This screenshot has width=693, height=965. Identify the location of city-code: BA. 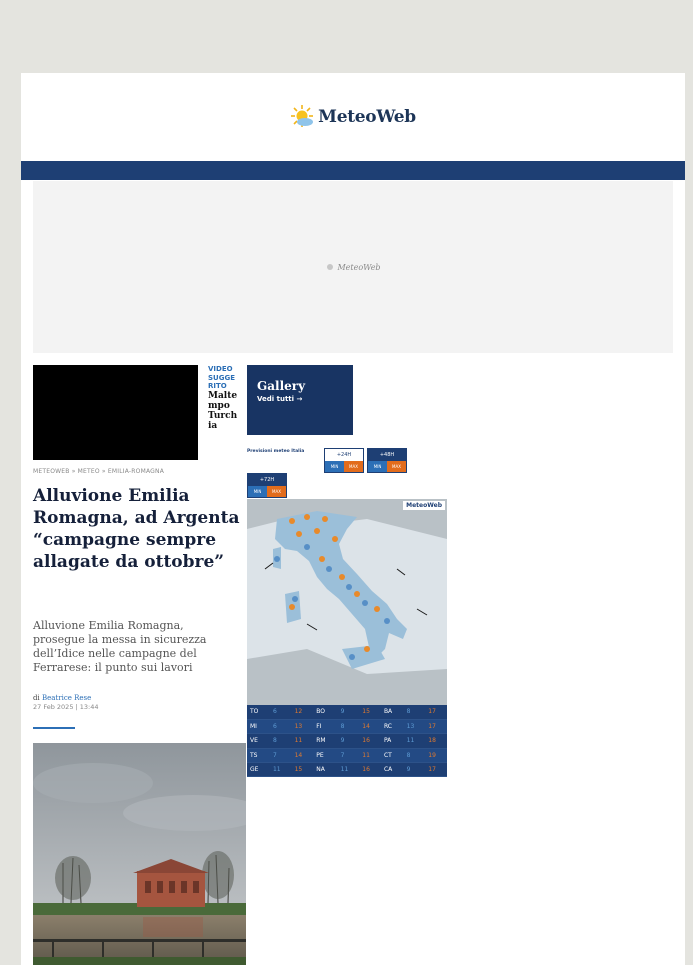
(392, 712).